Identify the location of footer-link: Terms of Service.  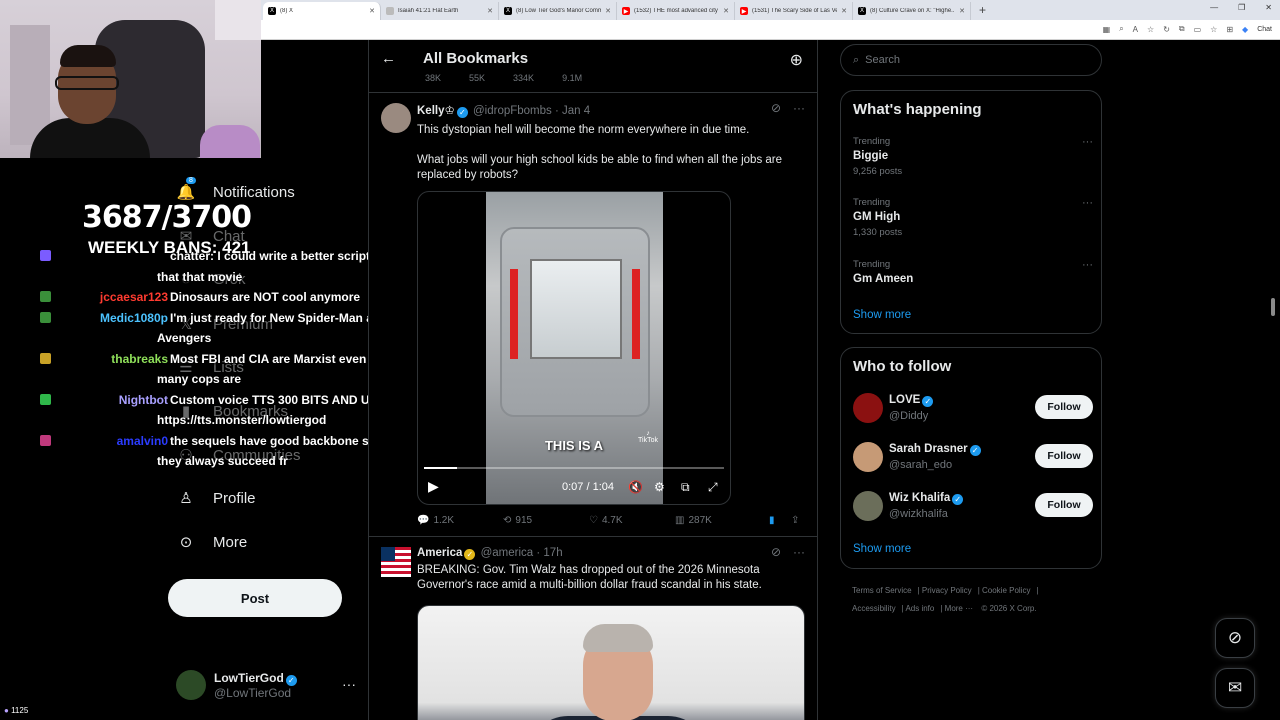
(882, 590).